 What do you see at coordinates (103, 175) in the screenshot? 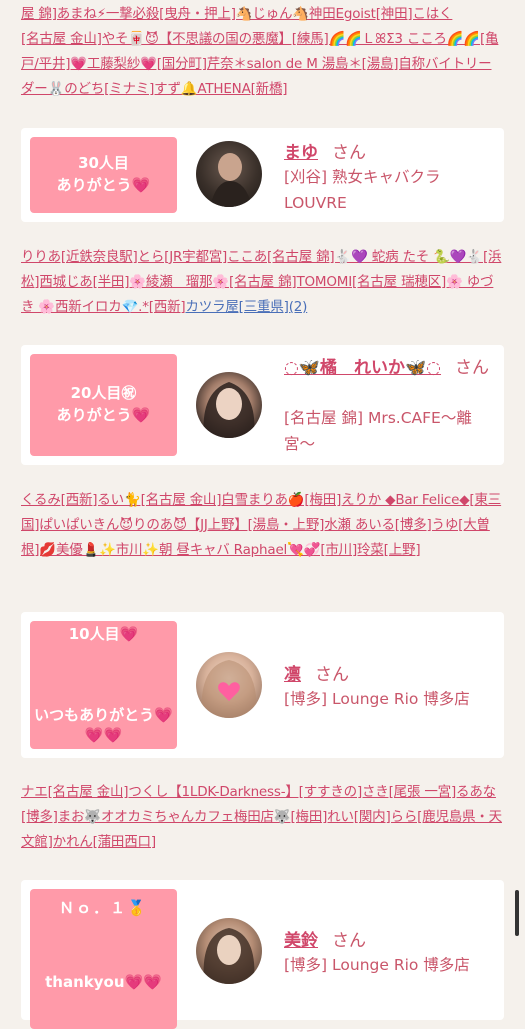
I see `rank-ribbon: 30人目 ありがとう💗` at bounding box center [103, 175].